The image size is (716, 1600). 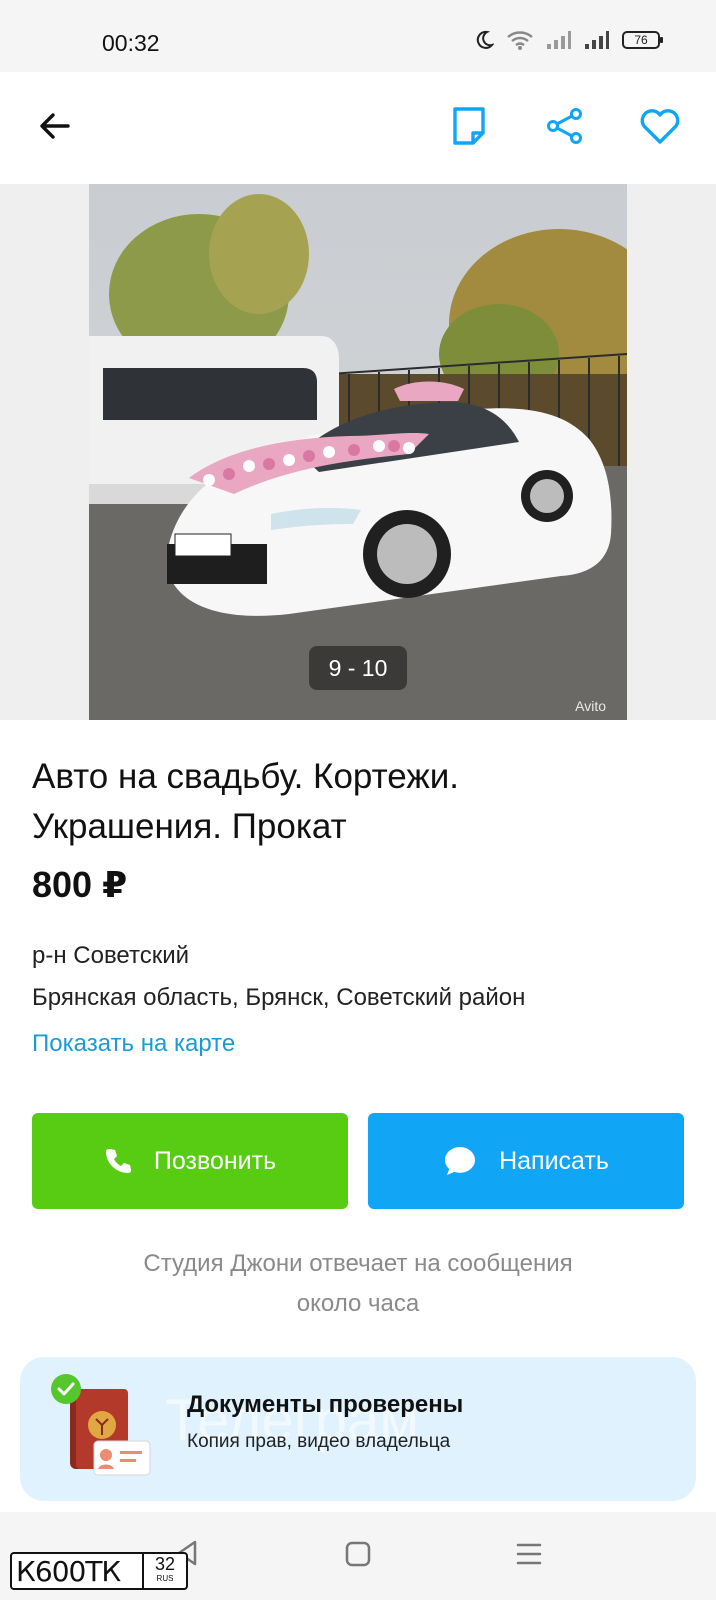 What do you see at coordinates (358, 36) in the screenshot?
I see `status-bar: 00:32 76` at bounding box center [358, 36].